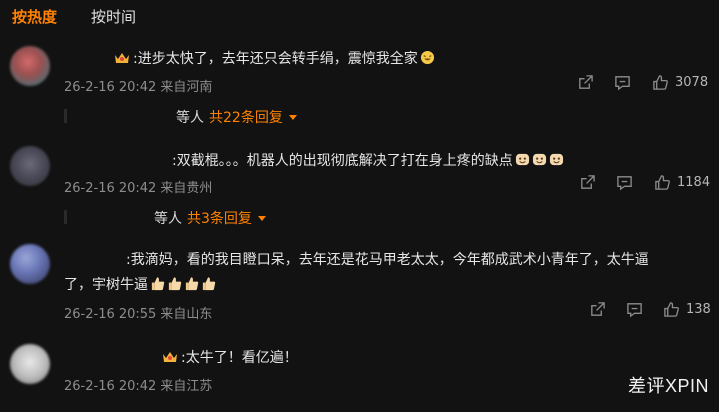 The height and width of the screenshot is (412, 719). I want to click on comment-text-line-1: :我滴妈，看的我目瞪口呆，去年还是花马甲老太太，今年都成武术小青年了，太牛逼, so click(387, 260).